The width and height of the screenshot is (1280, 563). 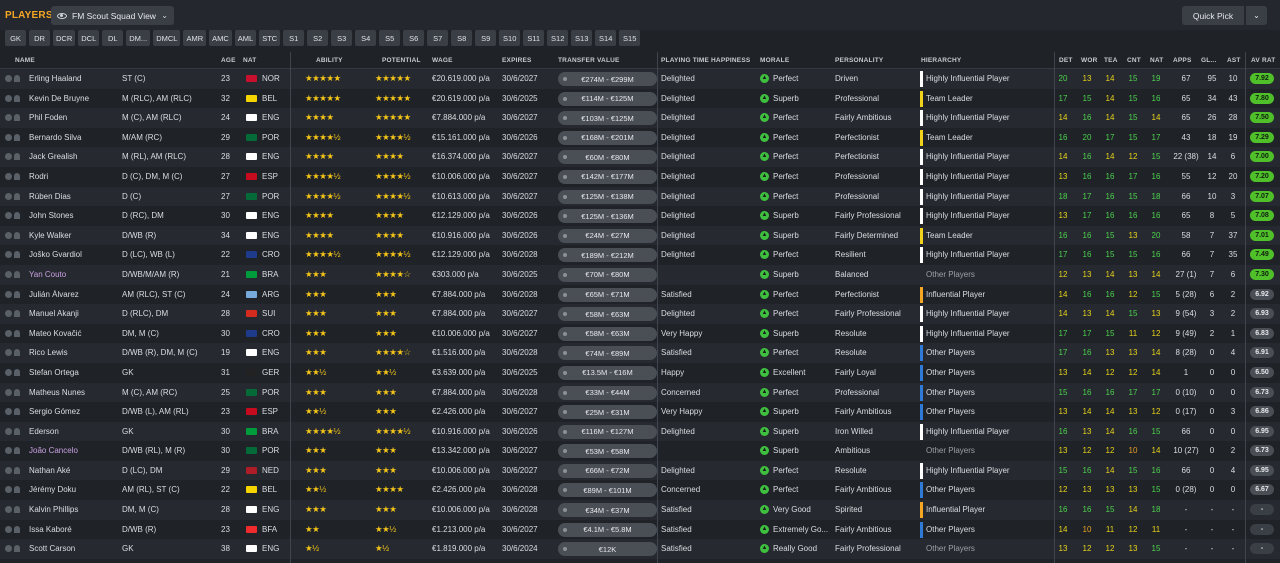 I want to click on transfer-value: €142M - €177M, so click(x=607, y=176).